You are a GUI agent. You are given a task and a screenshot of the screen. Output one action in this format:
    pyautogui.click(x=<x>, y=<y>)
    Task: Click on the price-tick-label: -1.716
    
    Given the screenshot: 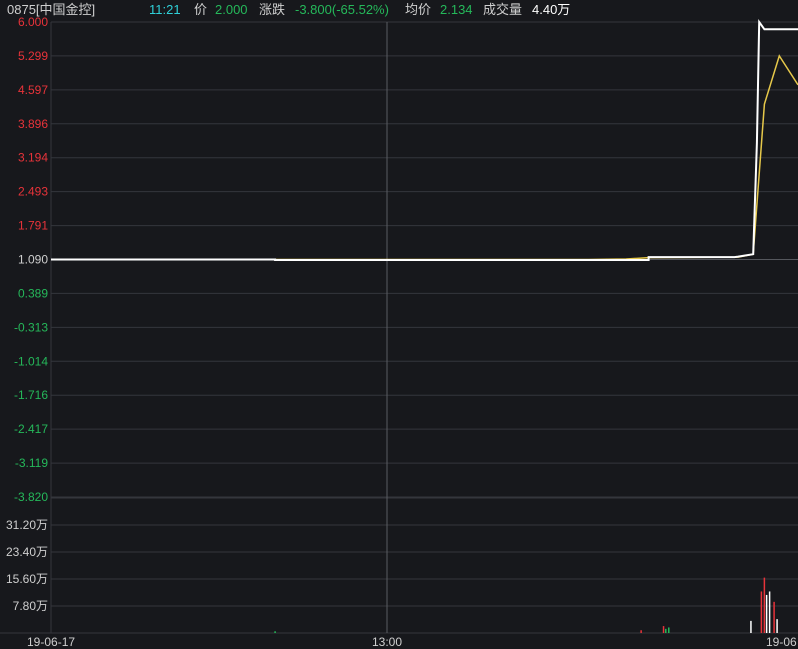 What is the action you would take?
    pyautogui.click(x=31, y=395)
    